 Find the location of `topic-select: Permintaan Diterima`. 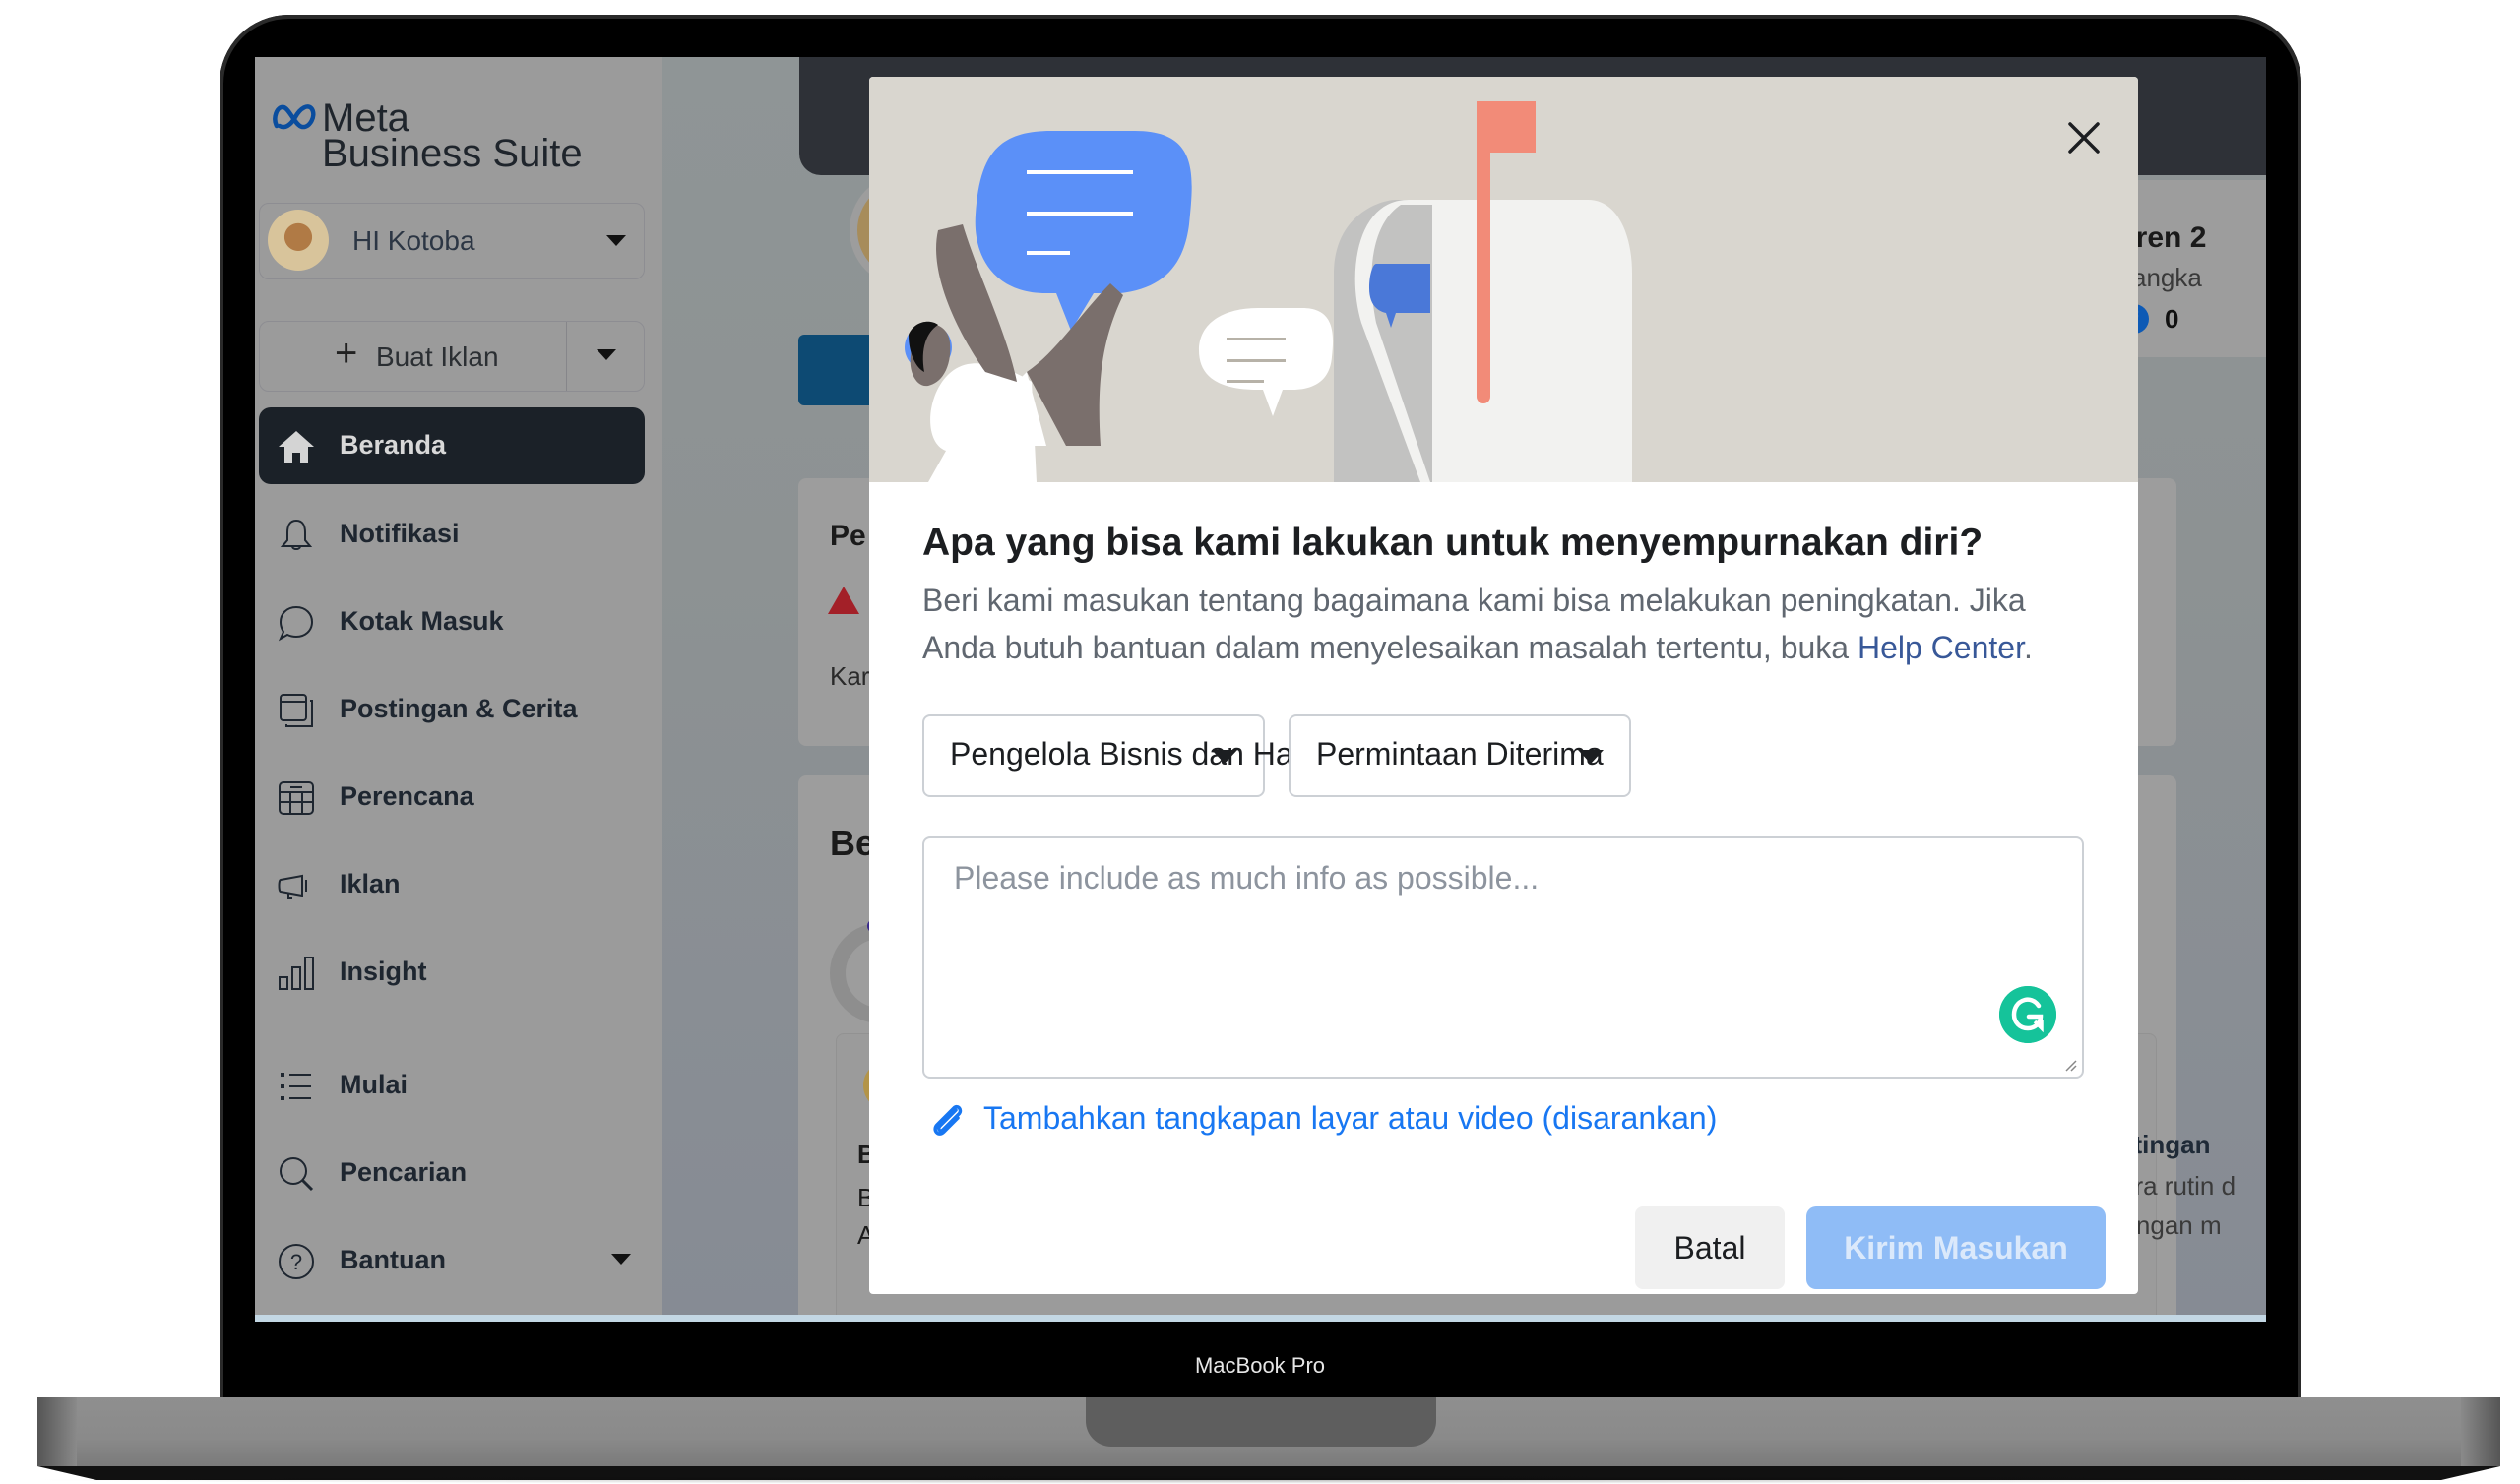

topic-select: Permintaan Diterima is located at coordinates (1460, 755).